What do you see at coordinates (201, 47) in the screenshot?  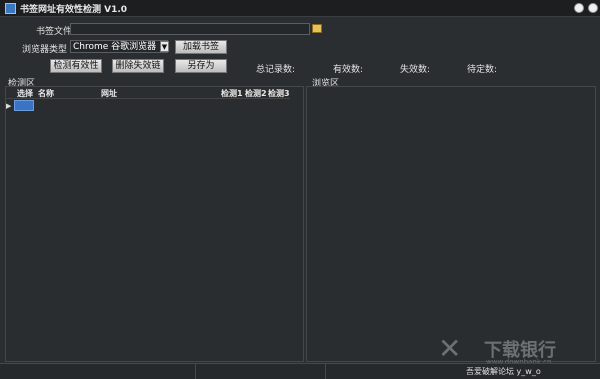 I see `load-bookmarks-button: 加载书签` at bounding box center [201, 47].